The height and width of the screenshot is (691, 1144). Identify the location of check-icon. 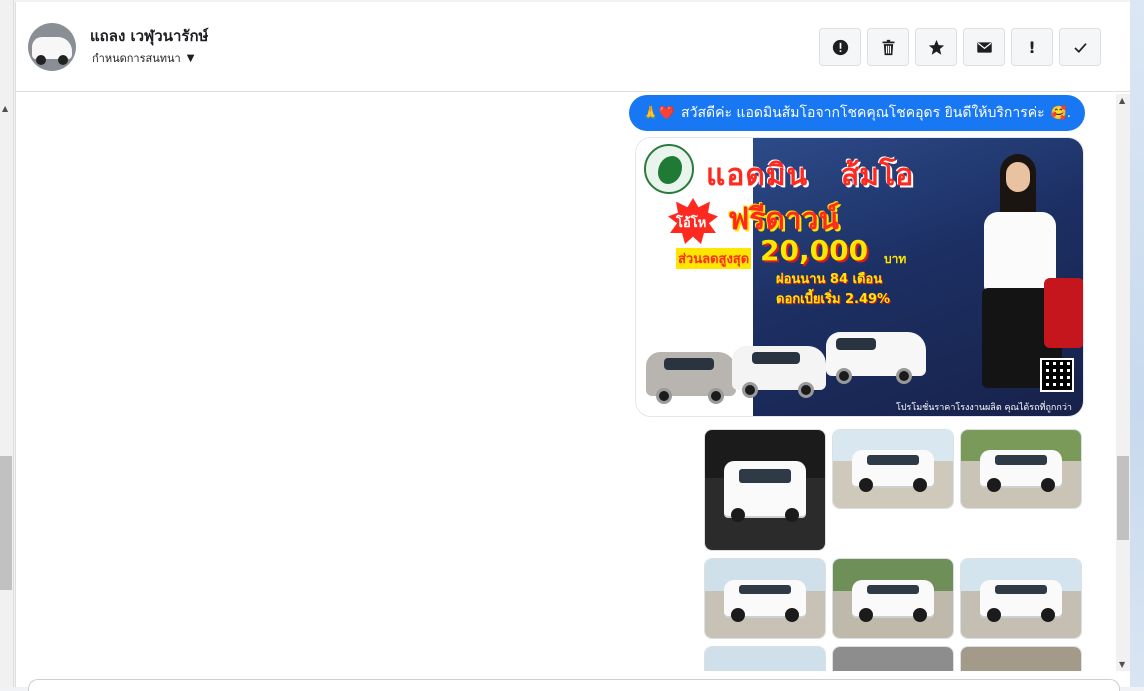
(1080, 47).